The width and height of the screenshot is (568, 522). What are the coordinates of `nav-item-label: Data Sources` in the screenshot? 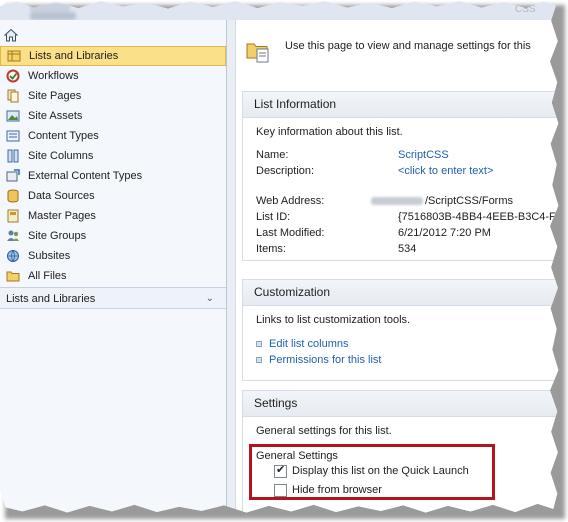 It's located at (61, 196).